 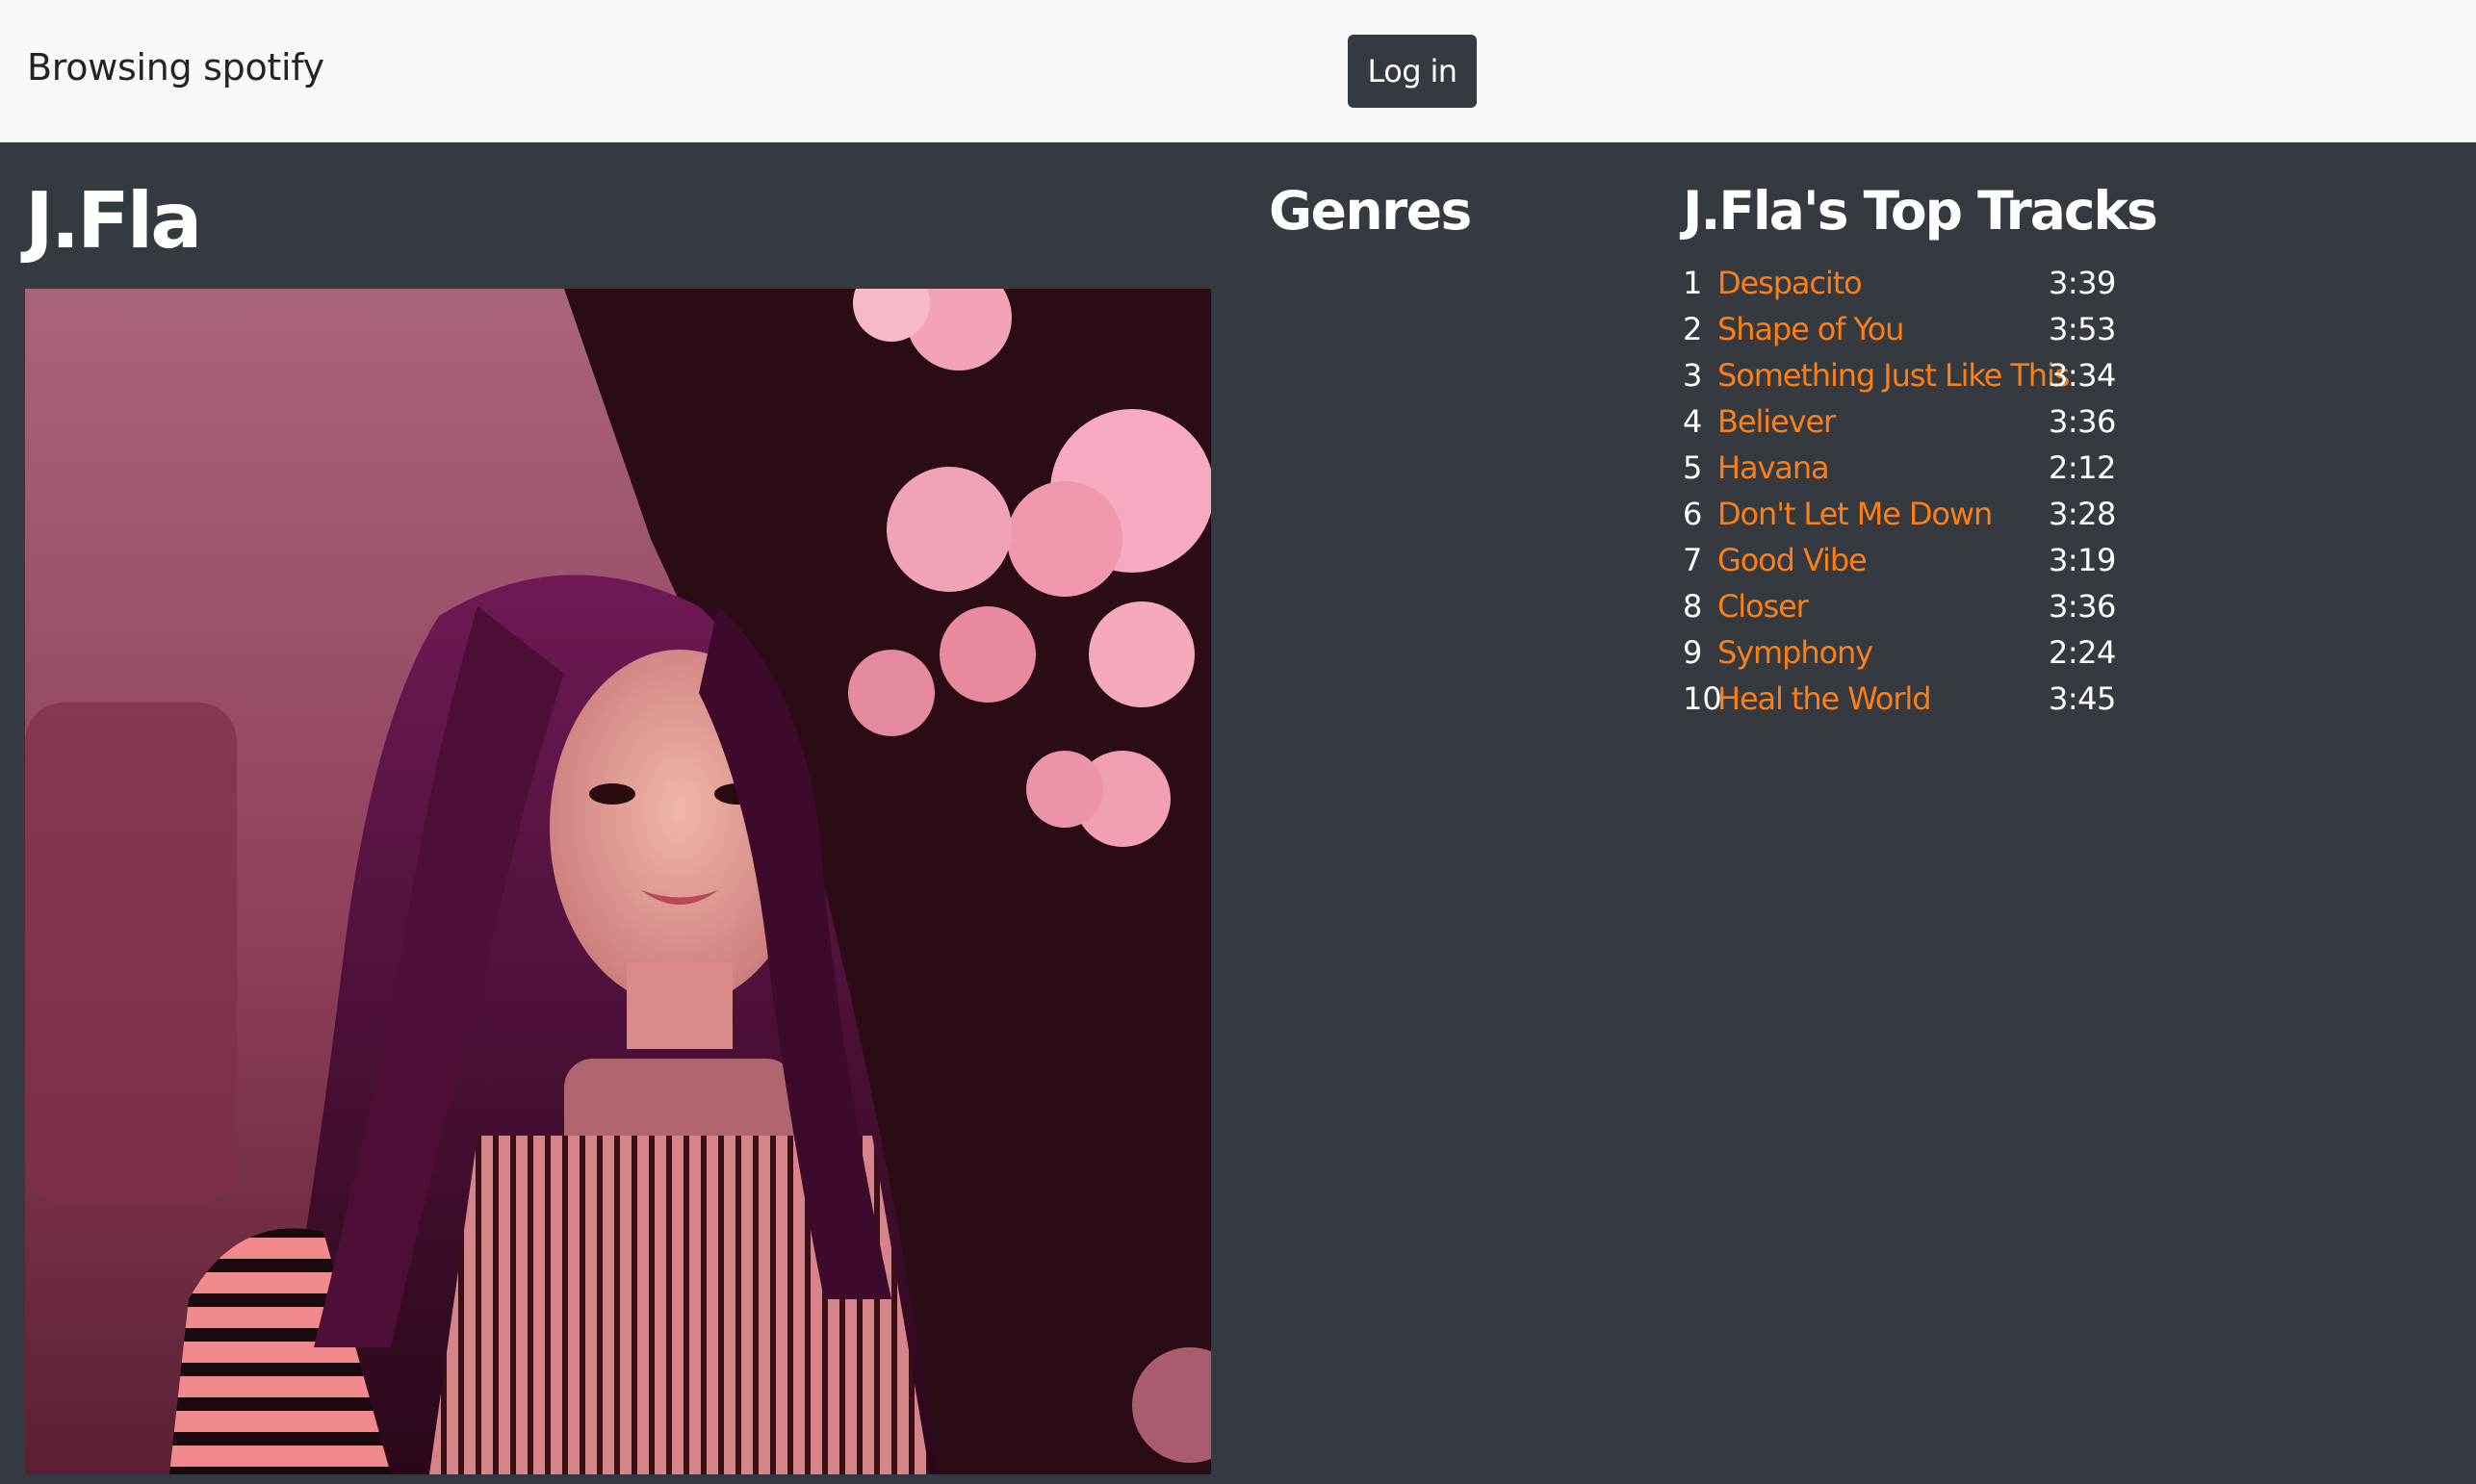 I want to click on genres-heading: Genres, so click(x=1370, y=211).